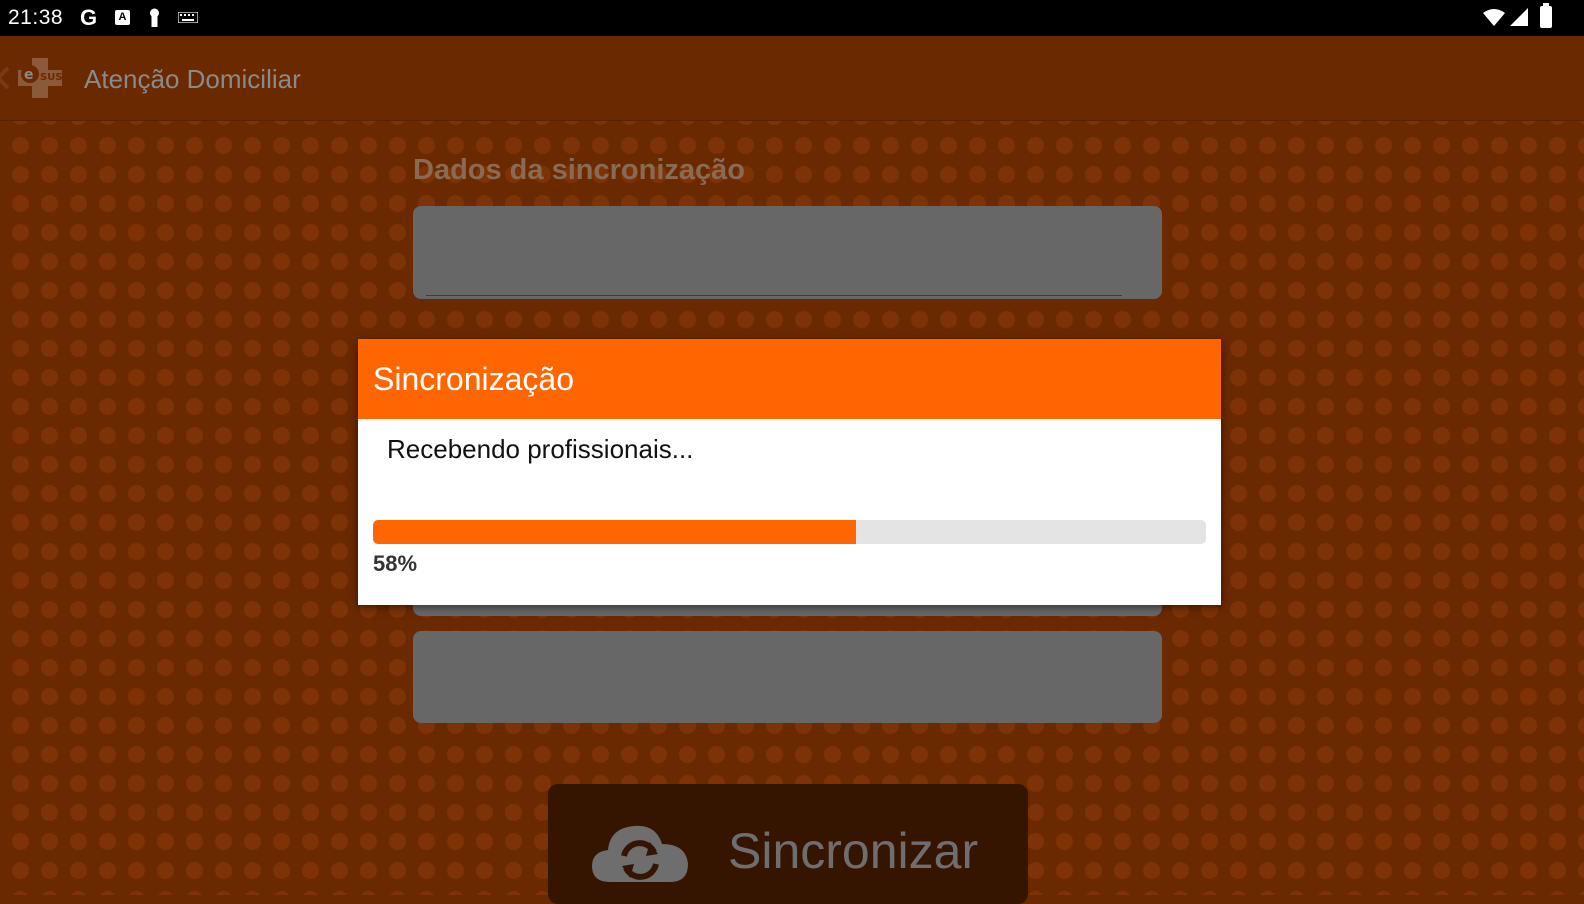 The width and height of the screenshot is (1584, 904). Describe the element at coordinates (792, 78) in the screenshot. I see `app-bar: e SUS Atenção Domiciliar` at that location.